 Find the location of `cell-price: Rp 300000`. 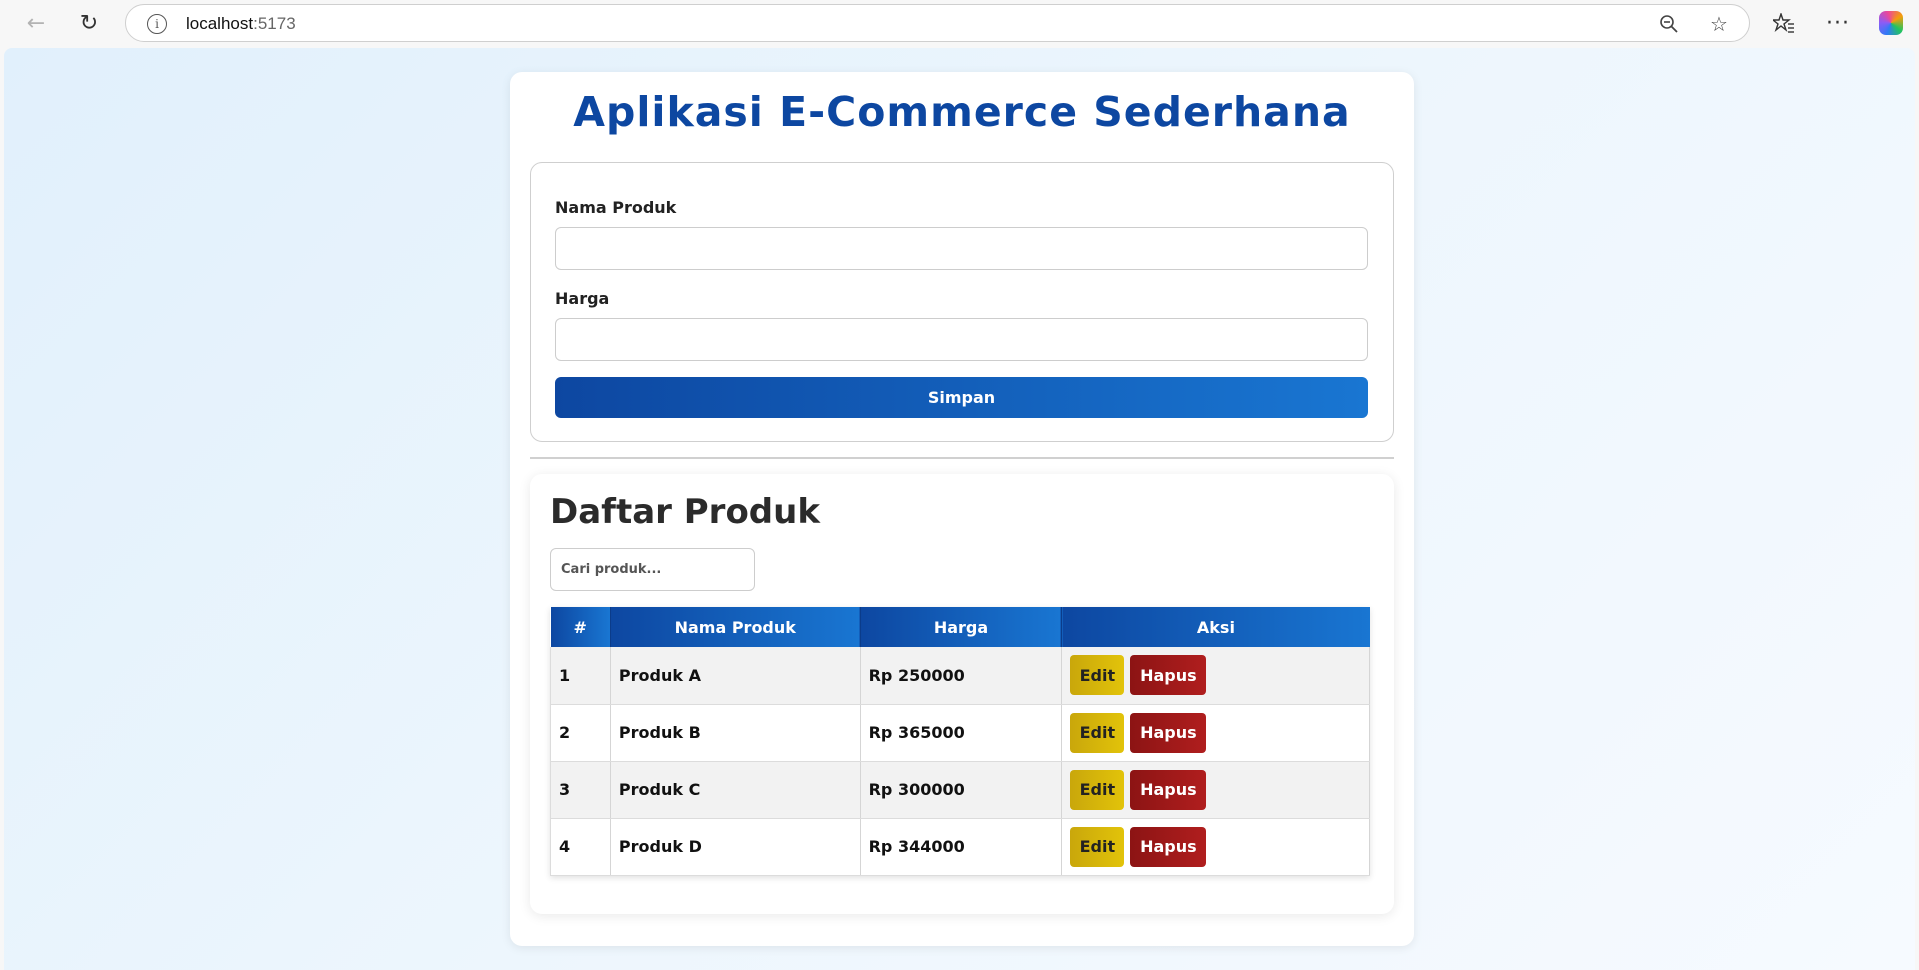

cell-price: Rp 300000 is located at coordinates (961, 790).